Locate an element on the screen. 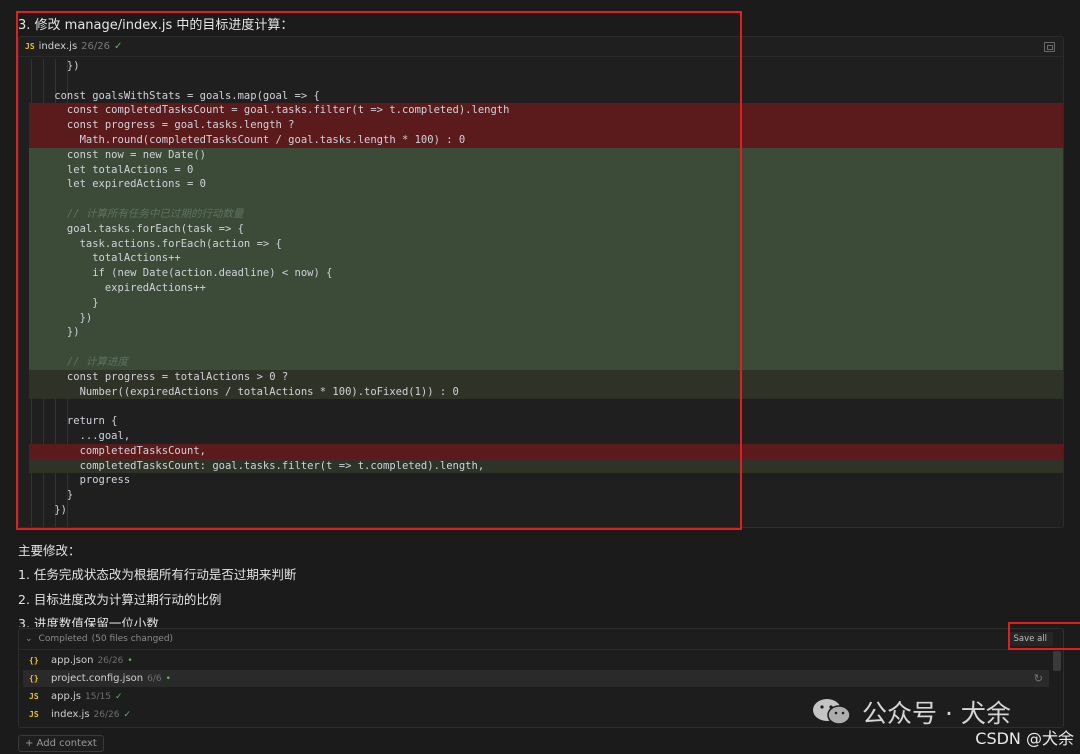  code-file-count: 26/26 is located at coordinates (95, 46).